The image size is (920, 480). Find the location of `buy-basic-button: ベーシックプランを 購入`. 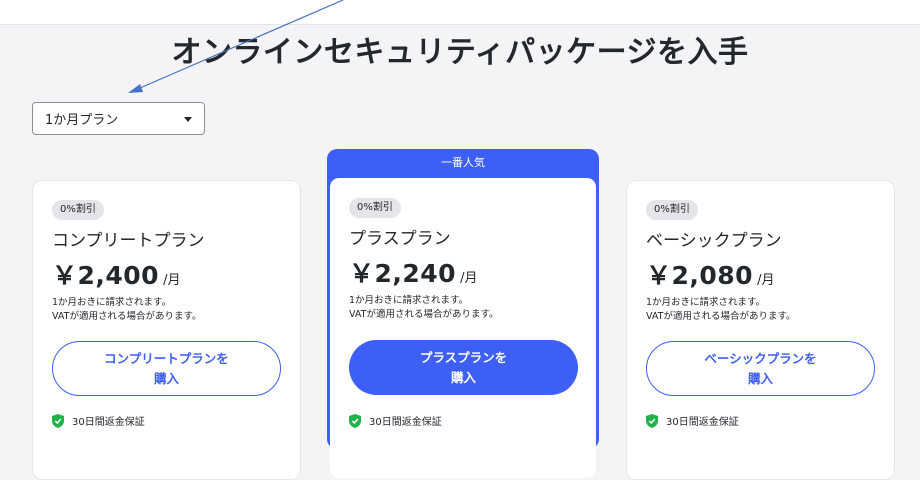

buy-basic-button: ベーシックプランを 購入 is located at coordinates (760, 368).